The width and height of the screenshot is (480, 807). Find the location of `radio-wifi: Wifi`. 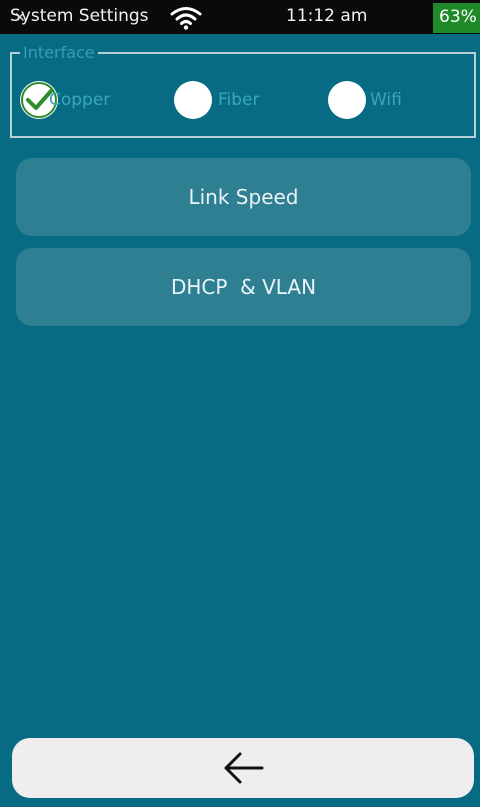

radio-wifi: Wifi is located at coordinates (378, 100).